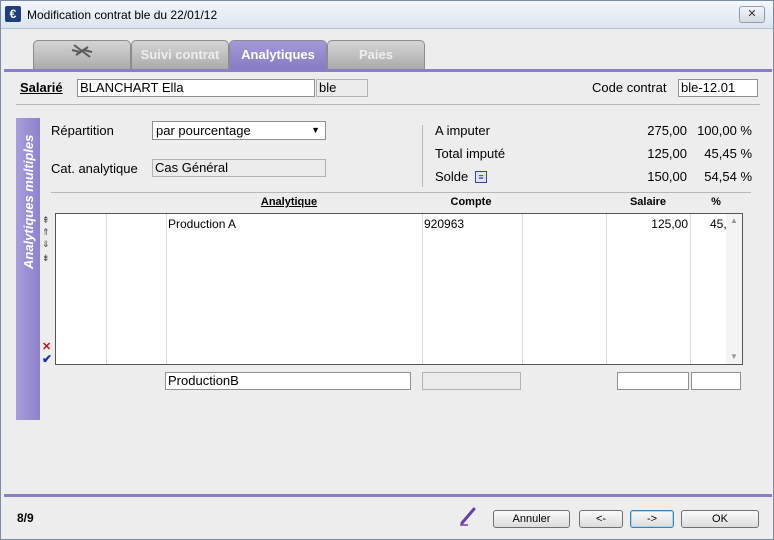  I want to click on previous-button: <-, so click(601, 519).